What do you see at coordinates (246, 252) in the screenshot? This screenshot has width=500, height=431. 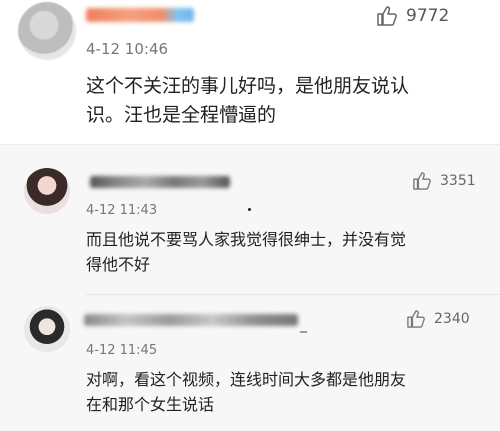 I see `comment-text: 而且他说不要骂人家我觉得很绅士，并没有觉 得他不好` at bounding box center [246, 252].